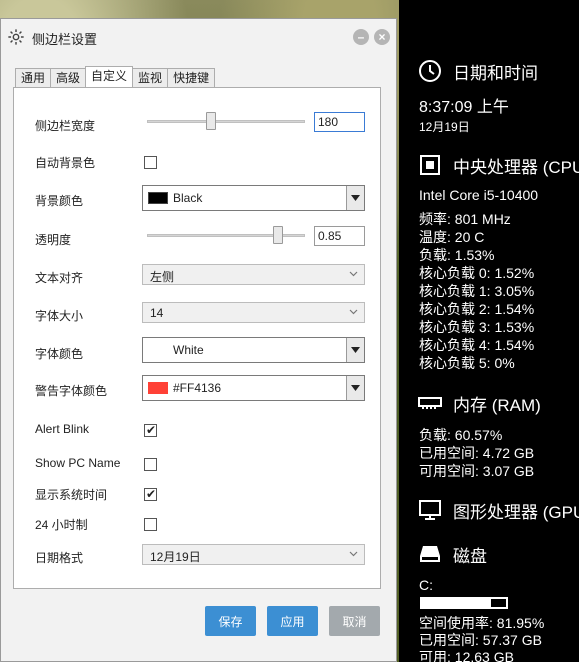 The image size is (579, 662). I want to click on font-size-select: 14, so click(253, 312).